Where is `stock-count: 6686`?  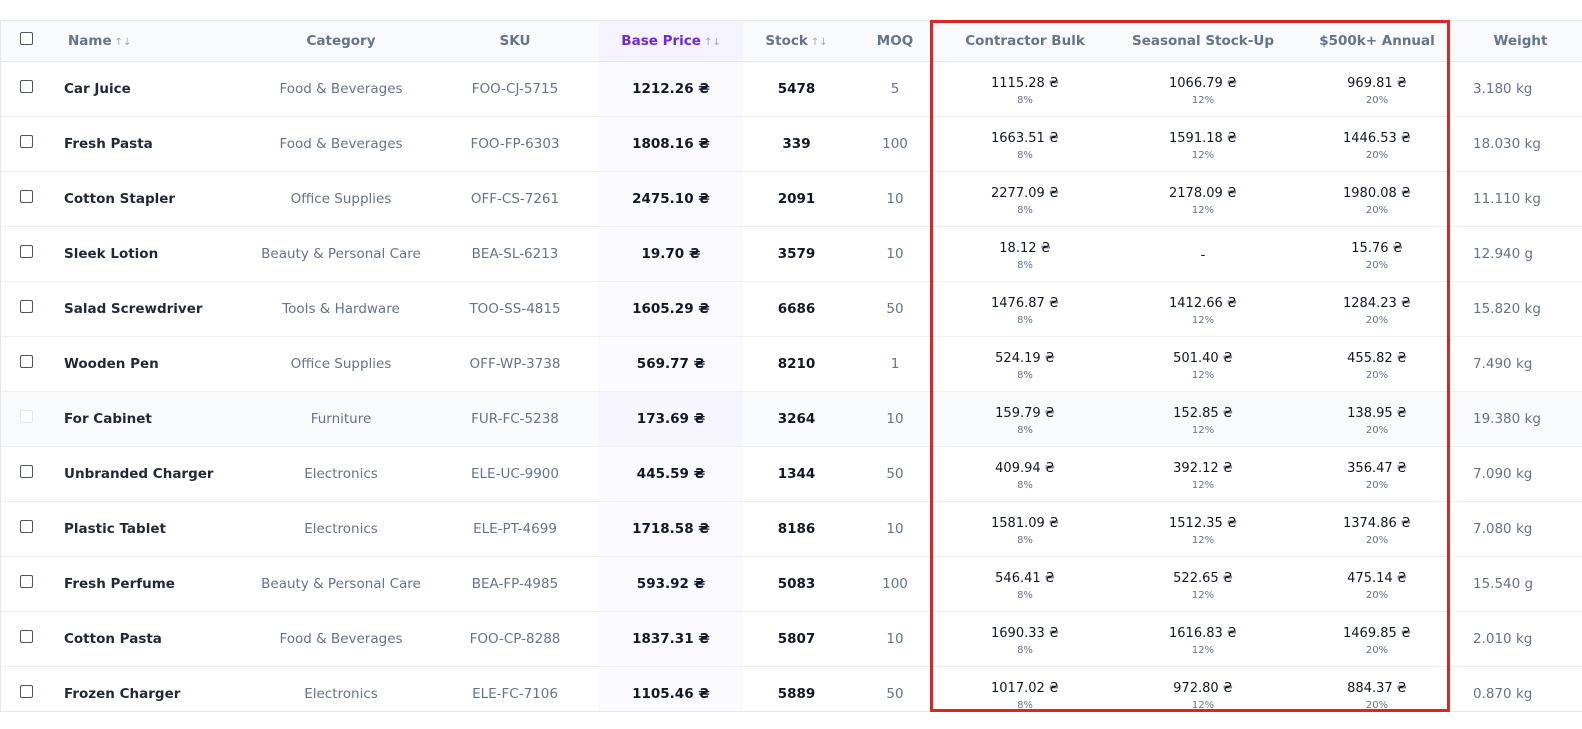
stock-count: 6686 is located at coordinates (796, 309).